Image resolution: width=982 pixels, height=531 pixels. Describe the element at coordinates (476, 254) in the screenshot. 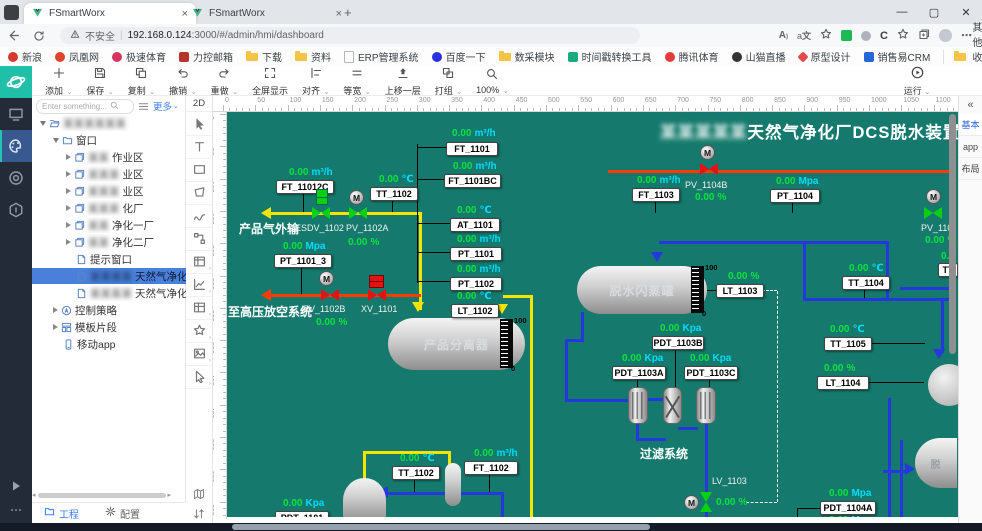

I see `hmi-tag-PT_1101: PT_1101` at that location.